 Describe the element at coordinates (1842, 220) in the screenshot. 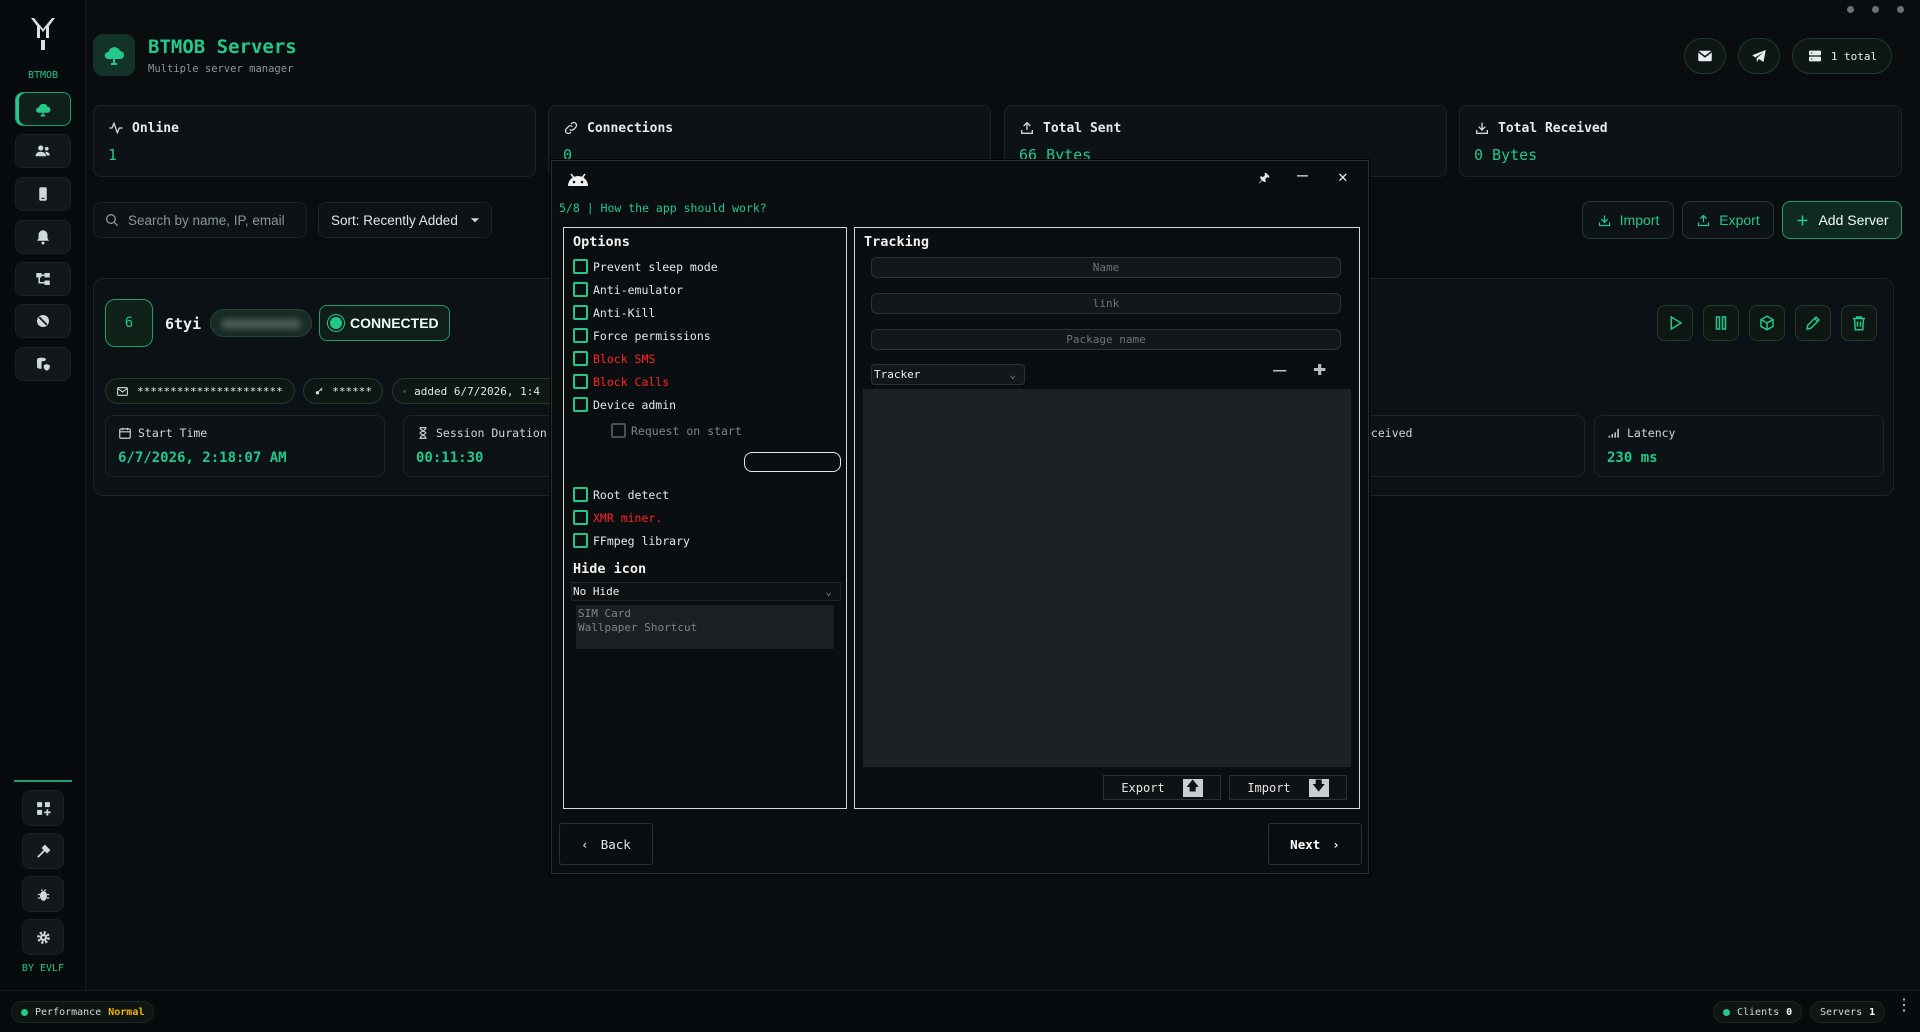

I see `add-server-button: Add Server` at that location.